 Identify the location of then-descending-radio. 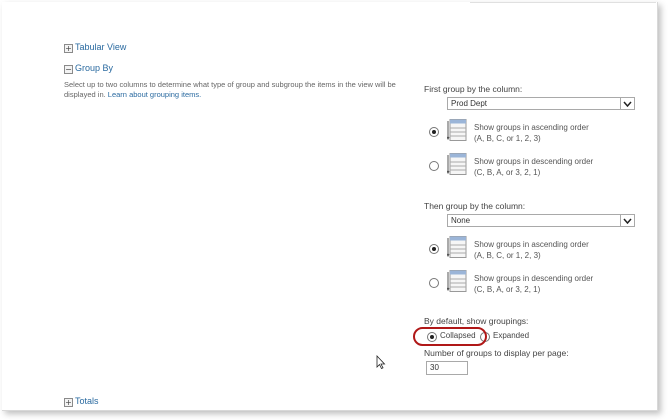
(434, 283).